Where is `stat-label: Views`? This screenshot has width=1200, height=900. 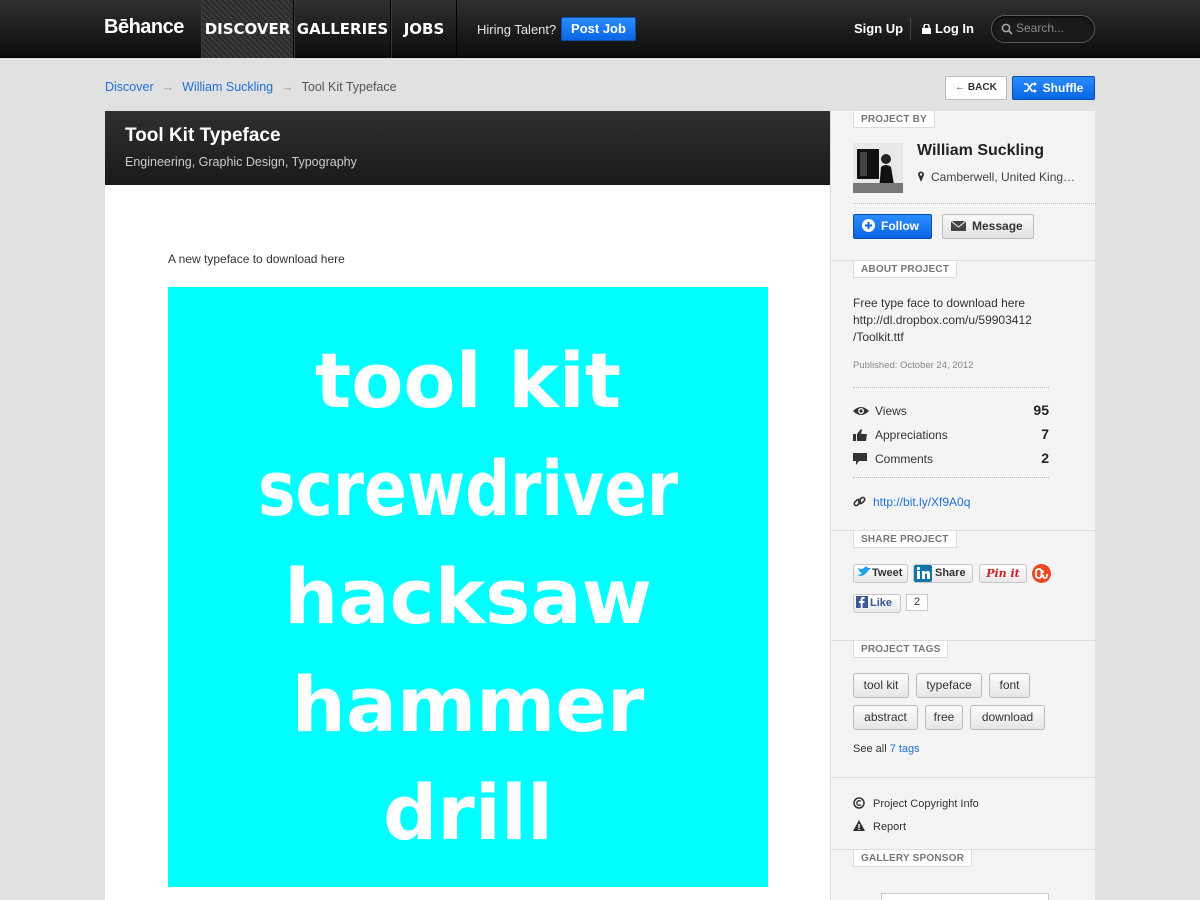
stat-label: Views is located at coordinates (891, 411).